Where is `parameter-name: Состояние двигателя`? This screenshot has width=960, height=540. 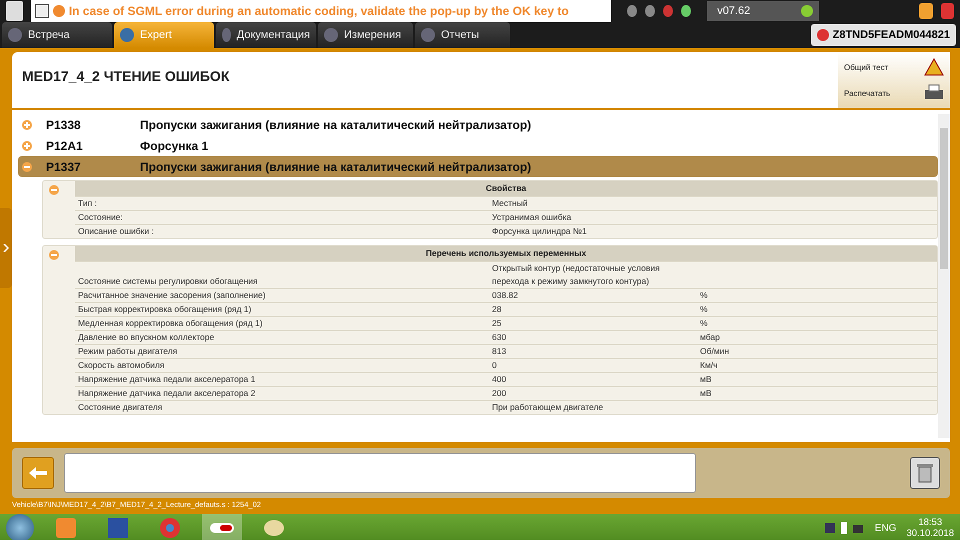
parameter-name: Состояние двигателя is located at coordinates (121, 407).